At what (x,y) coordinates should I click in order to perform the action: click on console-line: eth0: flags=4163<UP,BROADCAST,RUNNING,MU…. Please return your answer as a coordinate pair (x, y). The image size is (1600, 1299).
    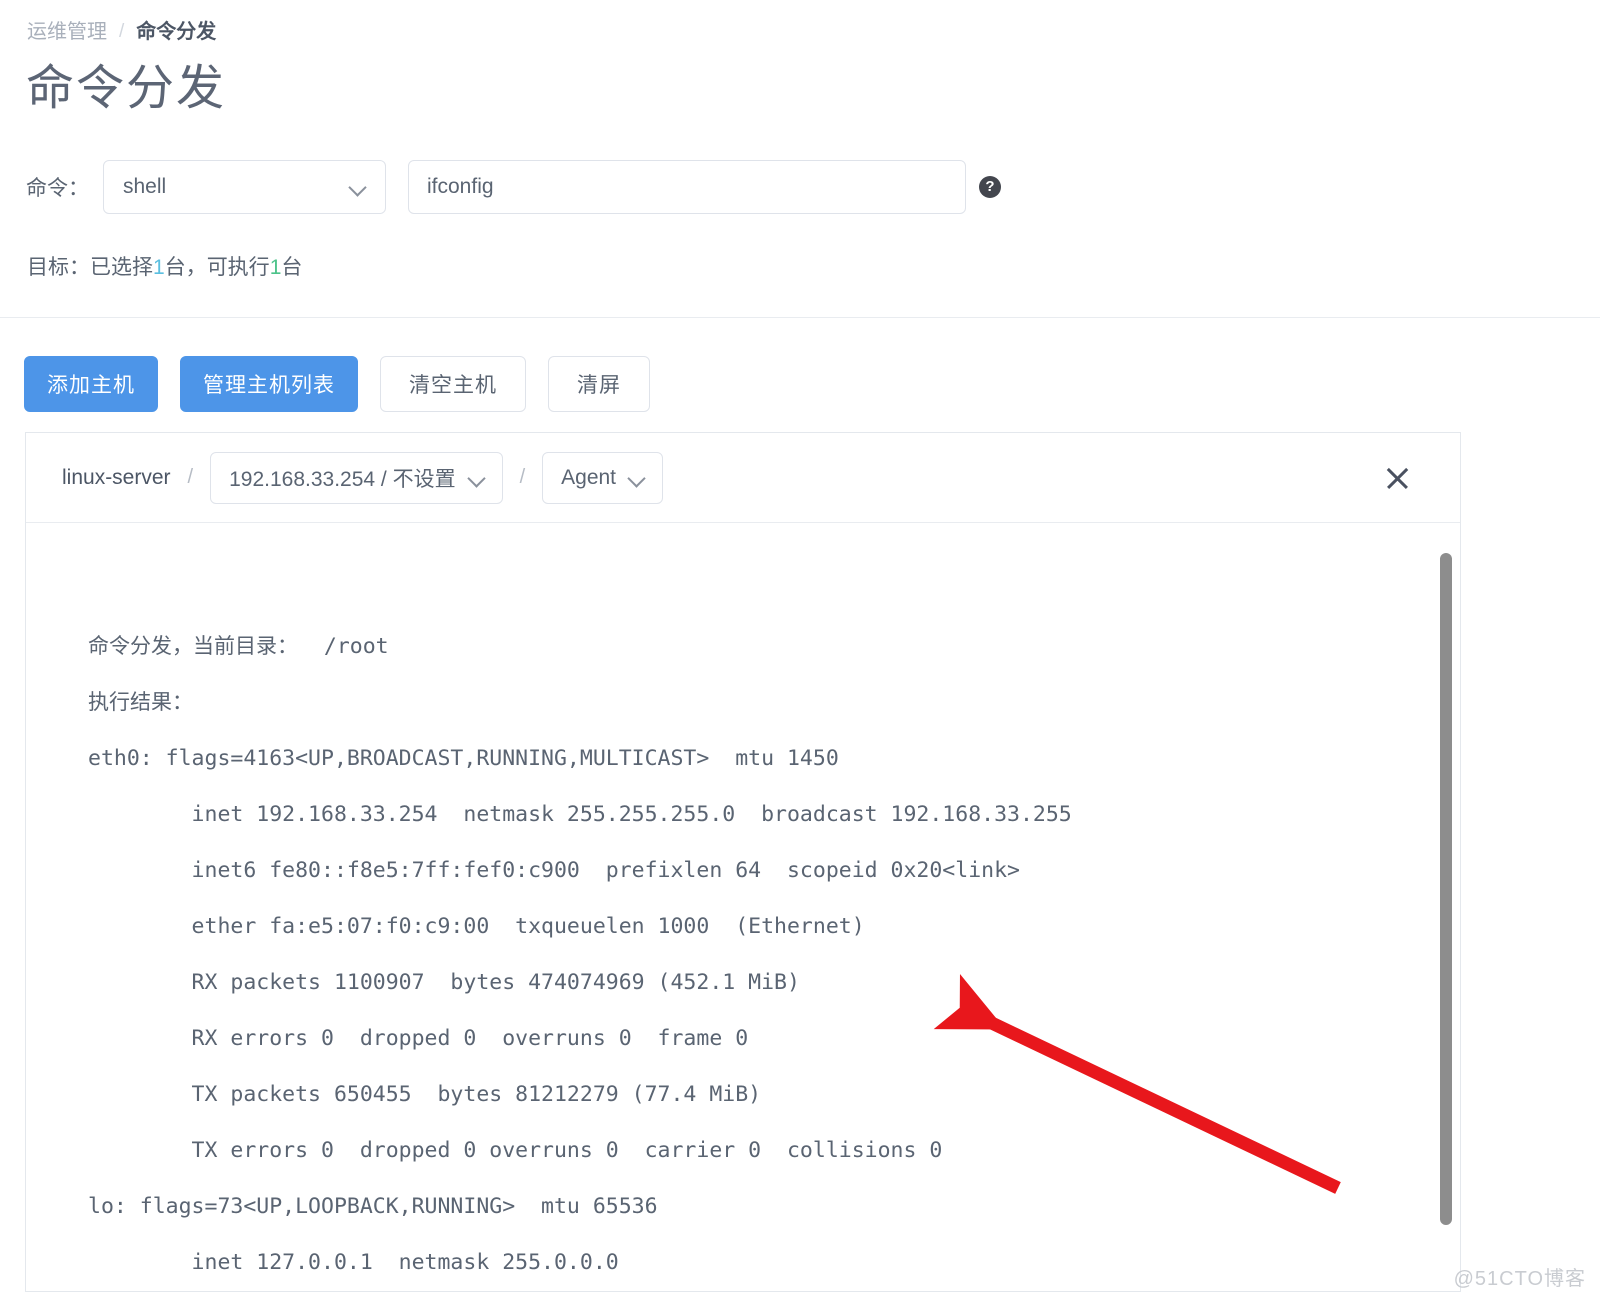
    Looking at the image, I should click on (463, 758).